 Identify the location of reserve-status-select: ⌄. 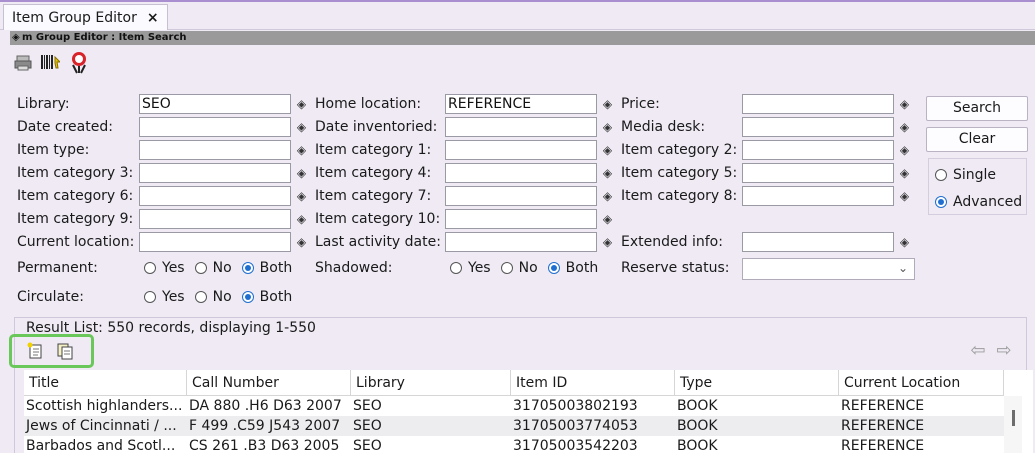
(828, 269).